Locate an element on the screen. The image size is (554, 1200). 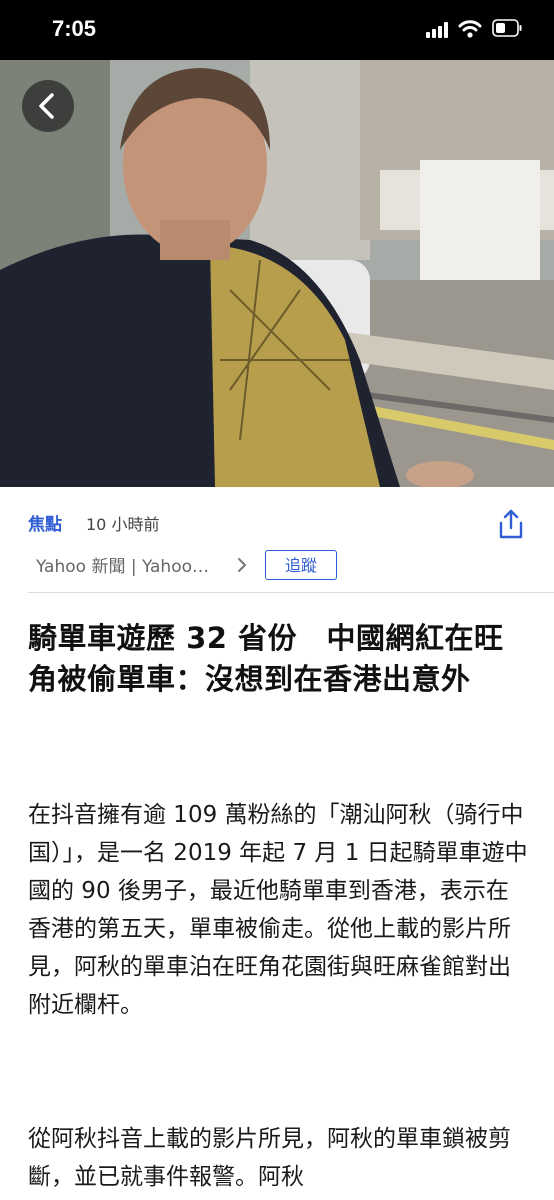
cellular-signal-icon is located at coordinates (439, 30).